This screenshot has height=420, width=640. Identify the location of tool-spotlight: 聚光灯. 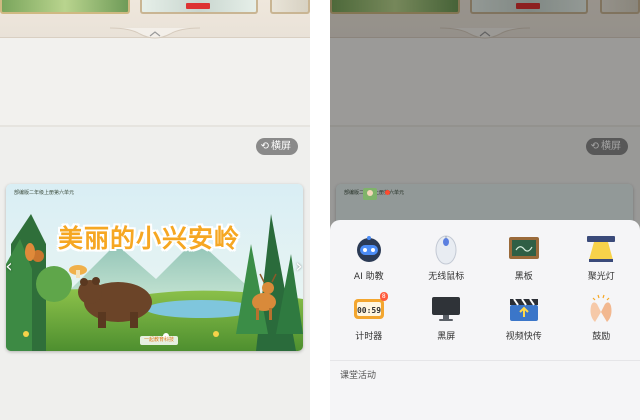
(601, 257).